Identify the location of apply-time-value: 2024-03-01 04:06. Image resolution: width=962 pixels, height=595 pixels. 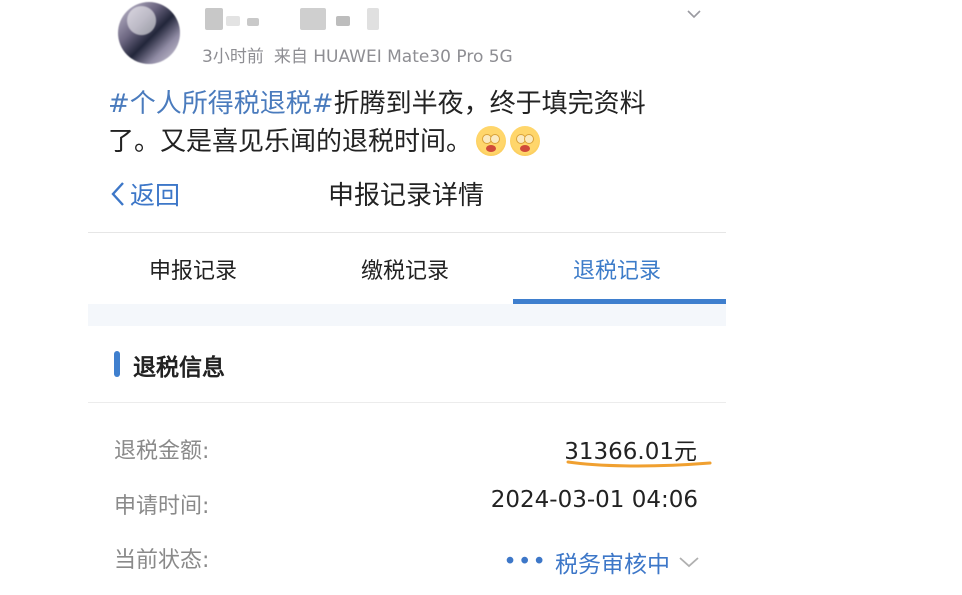
(594, 500).